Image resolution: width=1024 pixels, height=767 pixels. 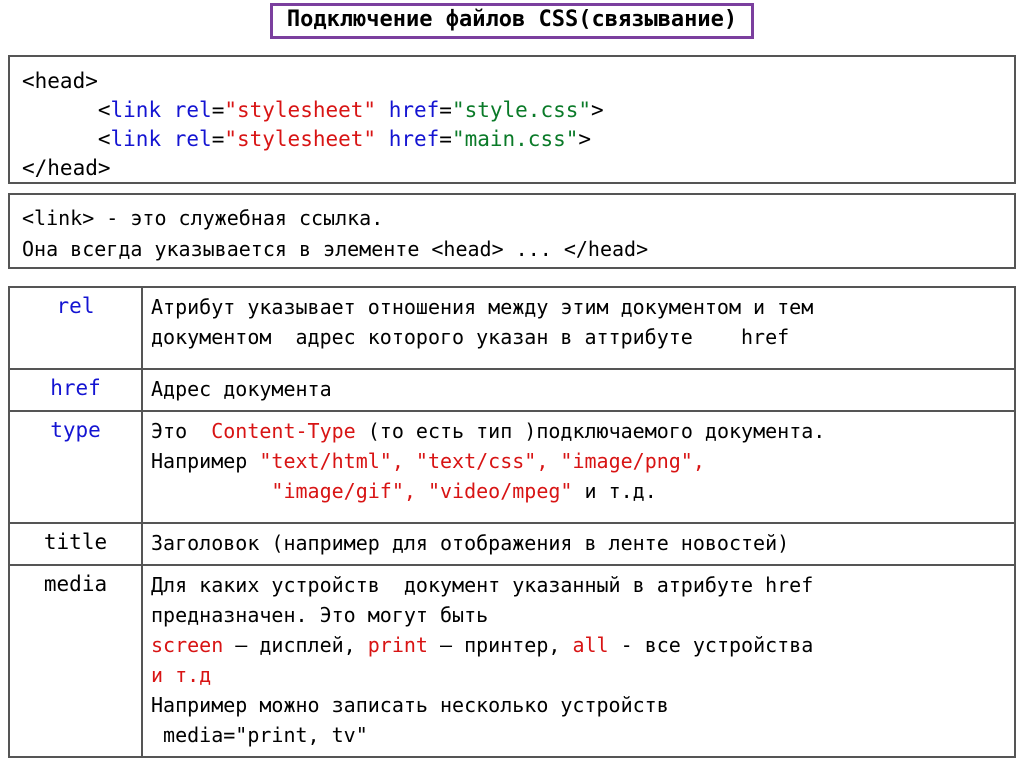 I want to click on attribute-name-cell: type, so click(x=75, y=467).